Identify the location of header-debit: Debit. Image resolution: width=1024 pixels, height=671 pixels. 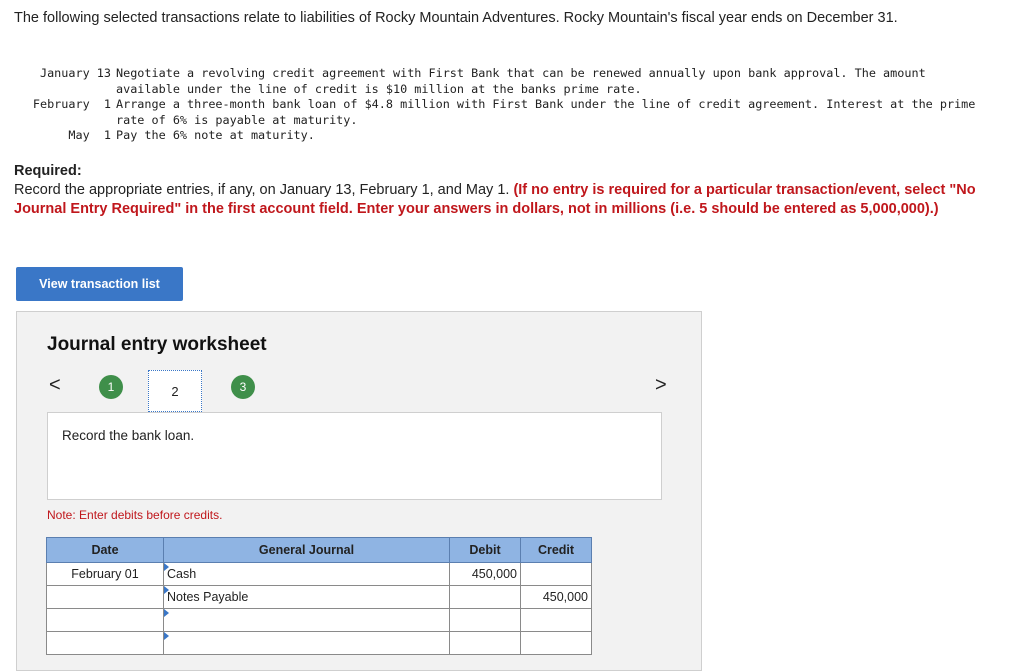
(485, 550).